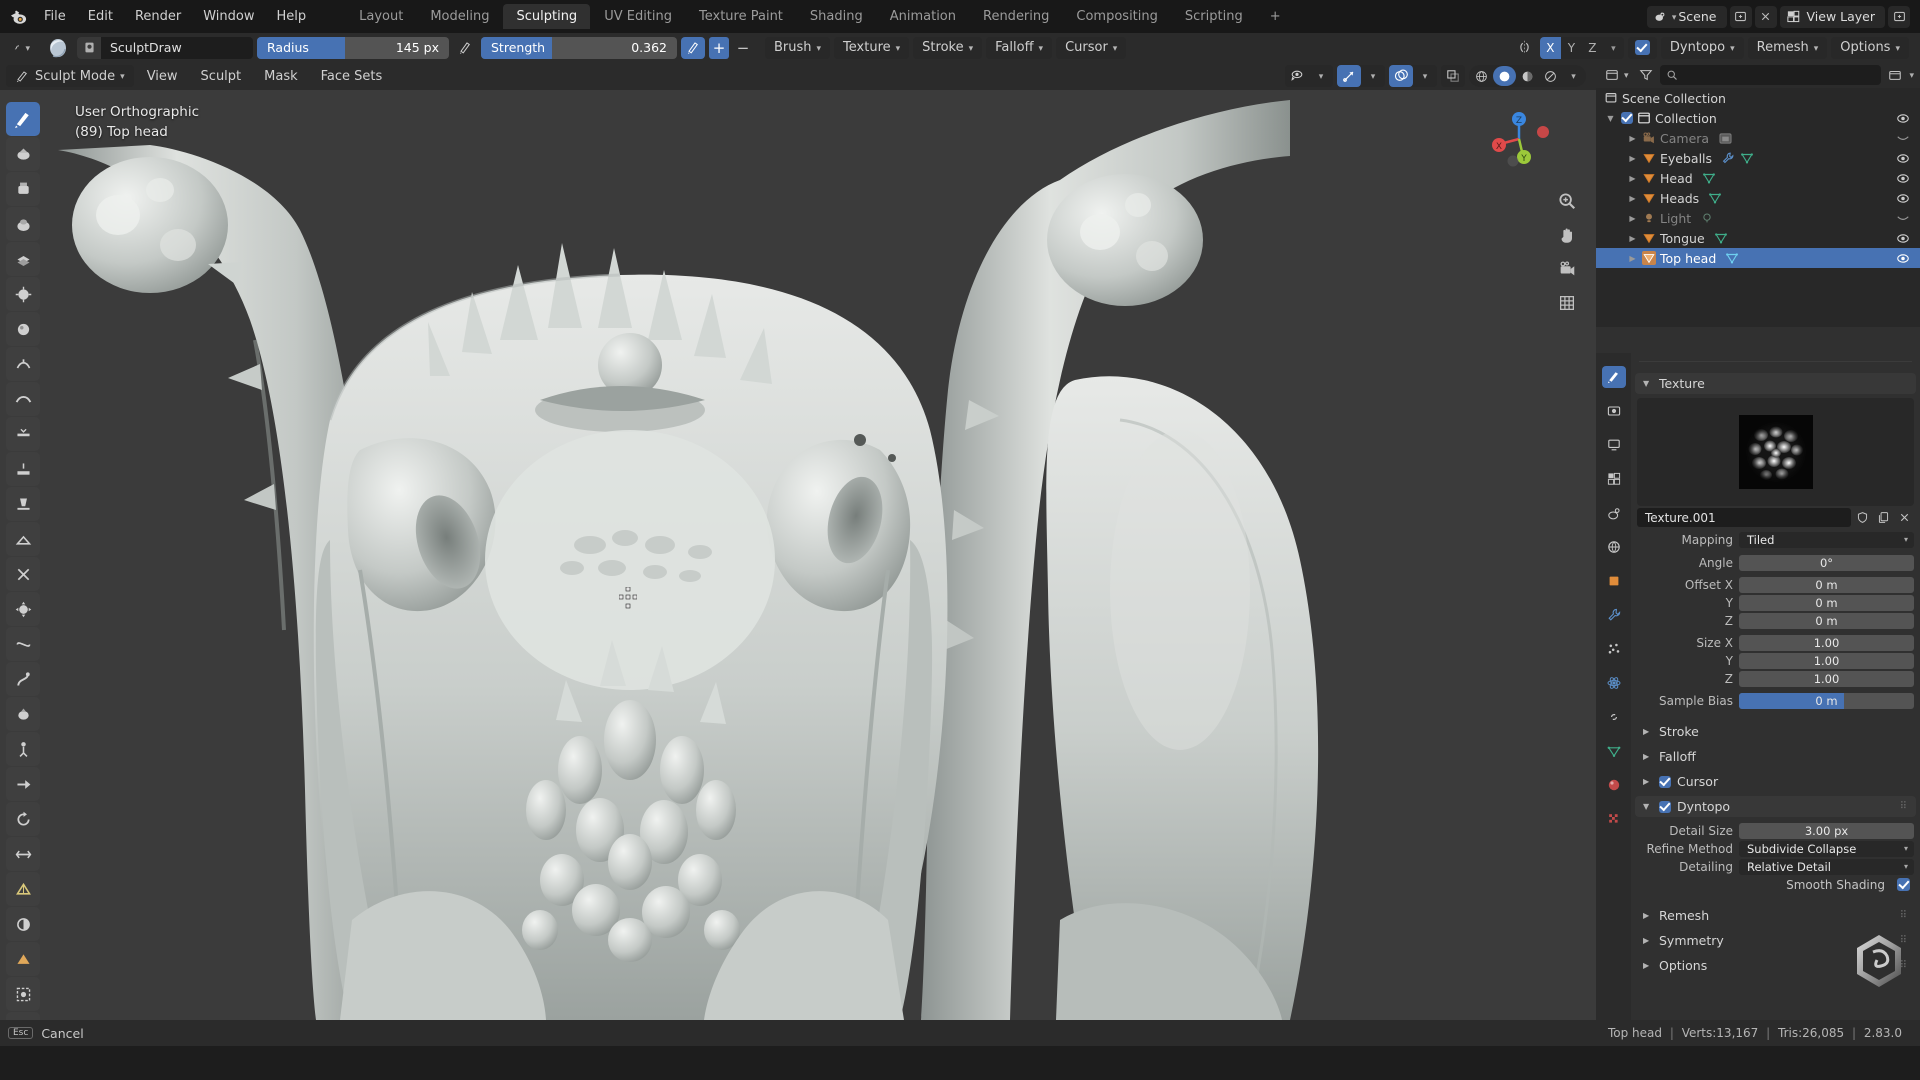  What do you see at coordinates (1527, 76) in the screenshot?
I see `shading-mode-group: ▾` at bounding box center [1527, 76].